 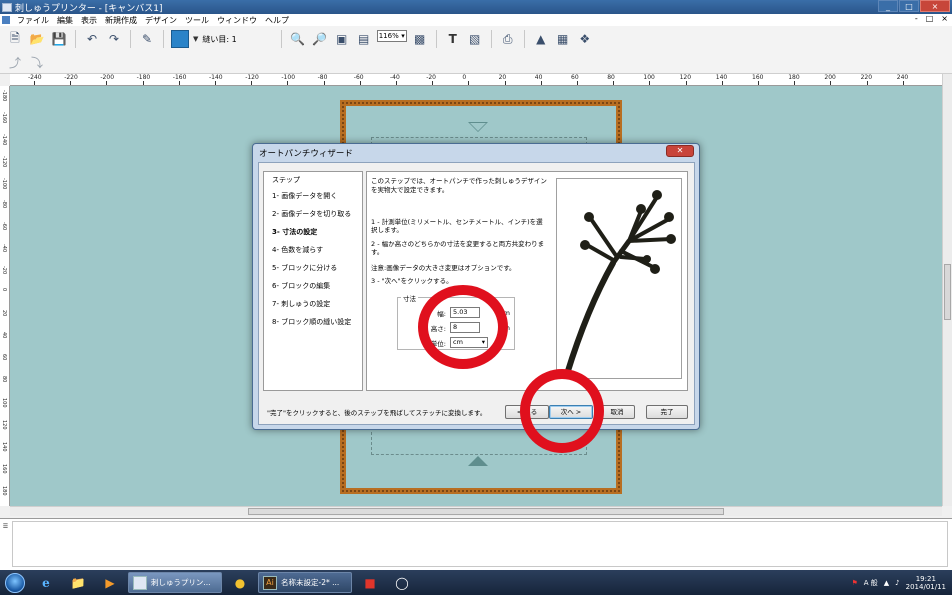 What do you see at coordinates (886, 583) in the screenshot?
I see `network-icon: ▲` at bounding box center [886, 583].